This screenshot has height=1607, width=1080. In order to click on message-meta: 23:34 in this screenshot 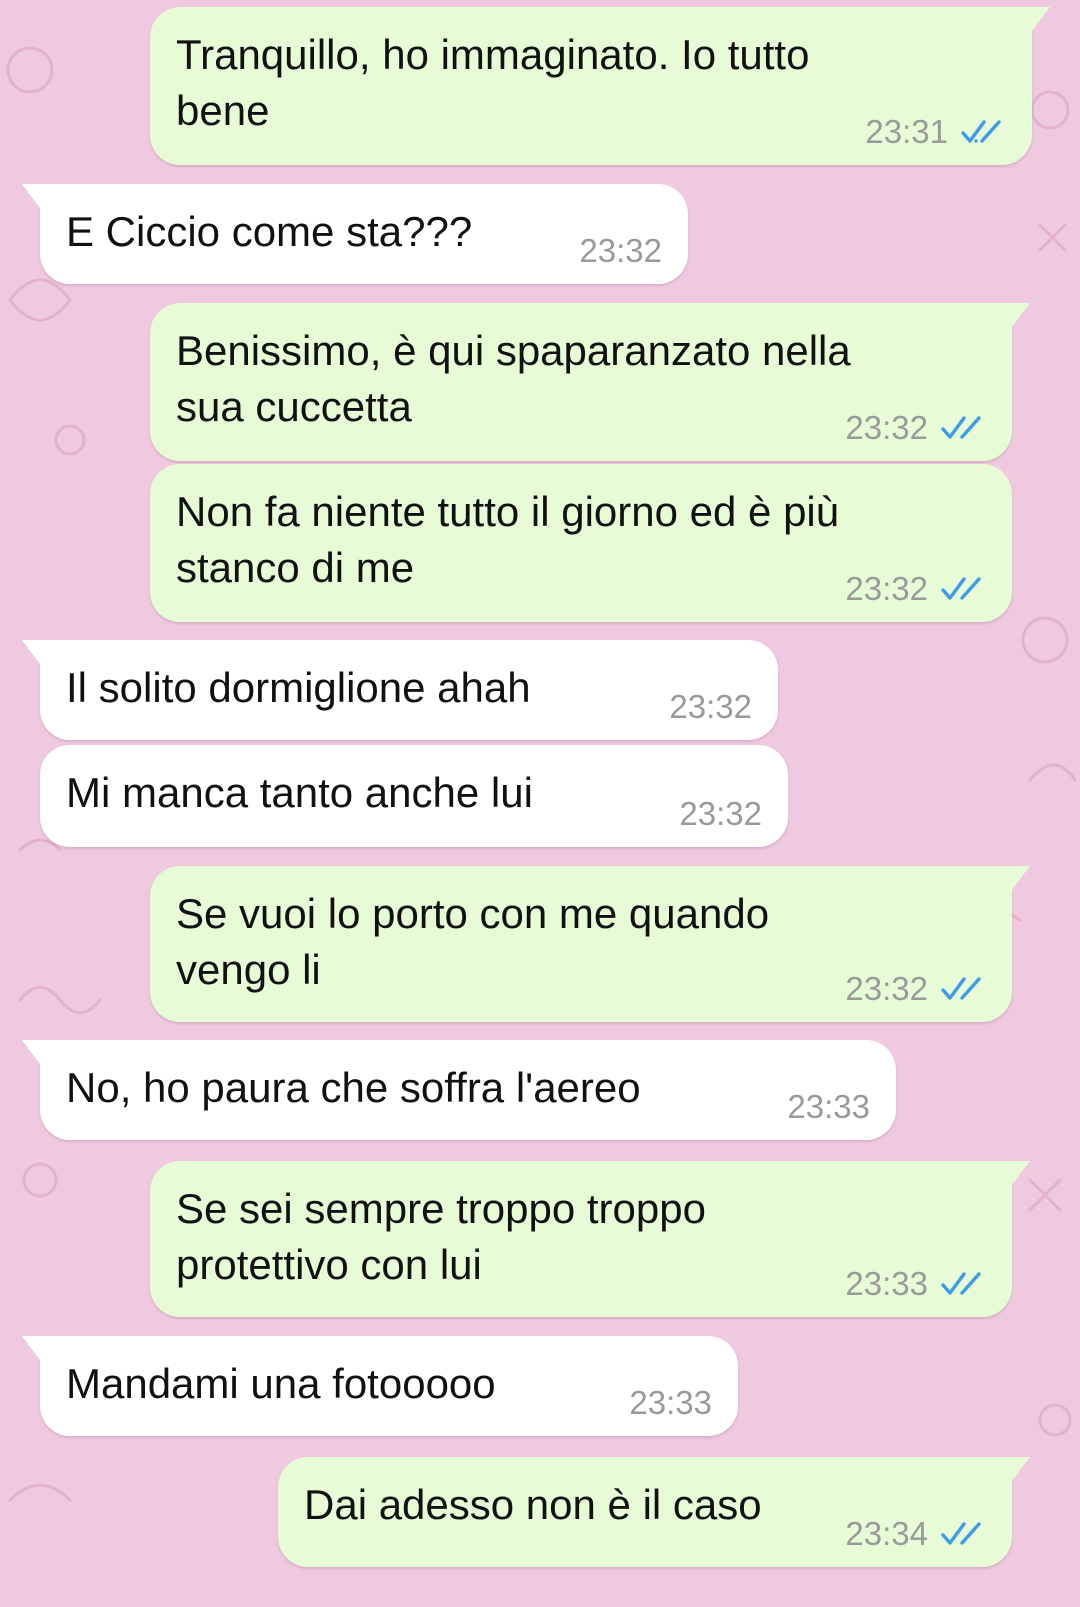, I will do `click(915, 1534)`.